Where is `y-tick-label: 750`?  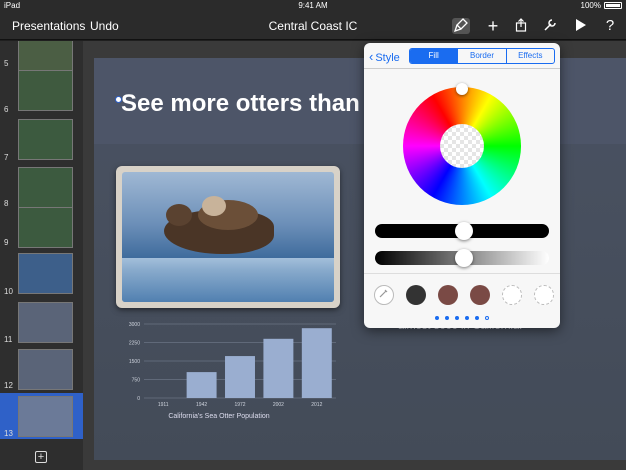
y-tick-label: 750 is located at coordinates (136, 381).